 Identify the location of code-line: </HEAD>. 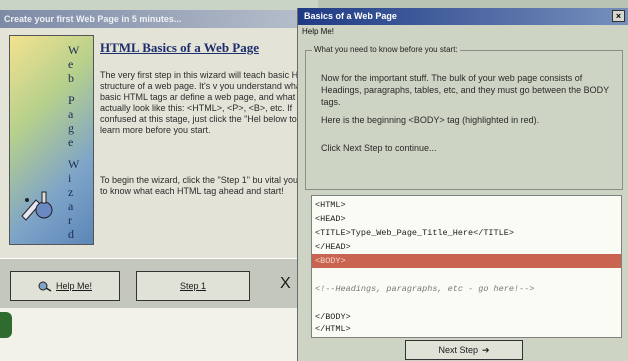
(333, 247).